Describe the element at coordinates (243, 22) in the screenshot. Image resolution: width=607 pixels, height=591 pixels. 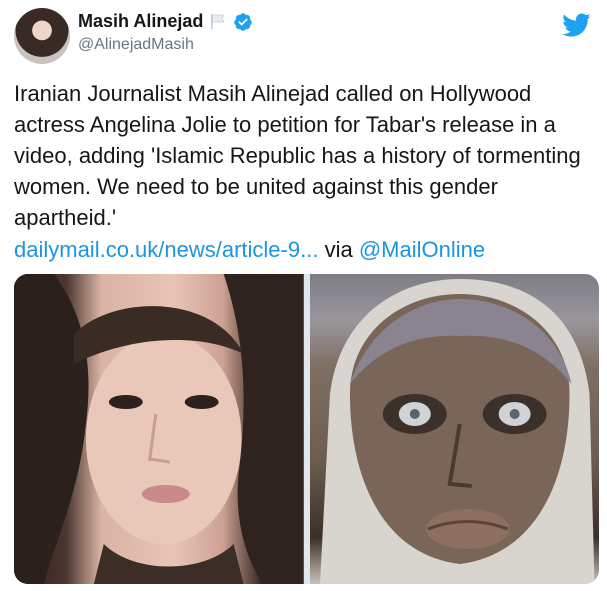
I see `verified-icon` at that location.